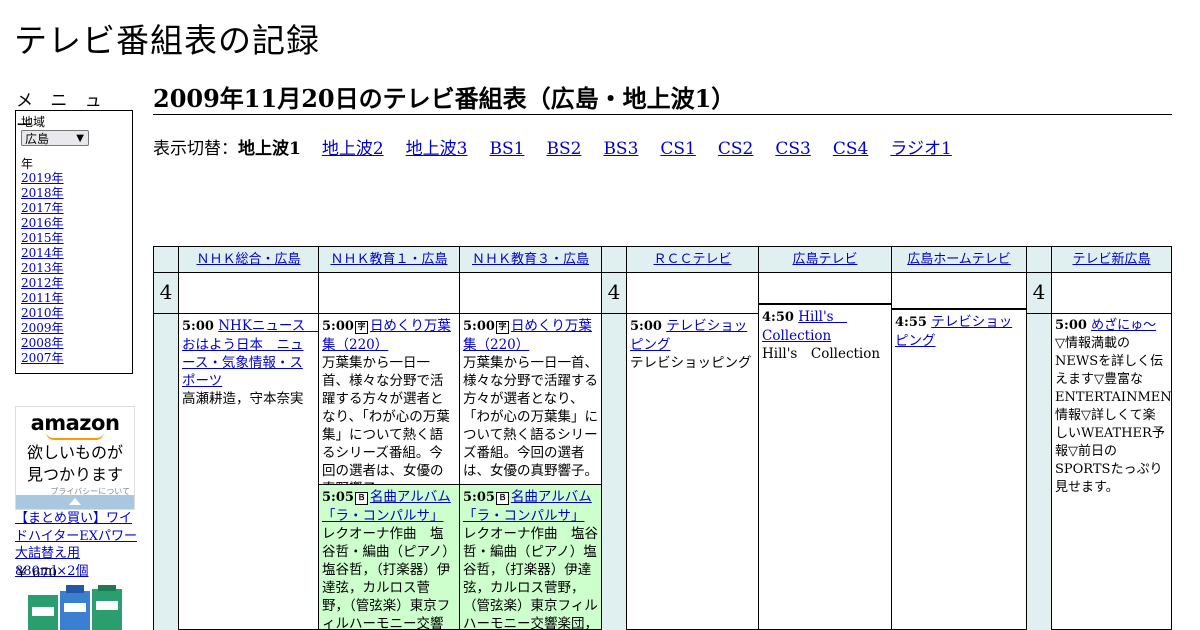 Image resolution: width=1200 pixels, height=630 pixels. I want to click on channel-link: ＮＨＫ教育１・広島, so click(388, 259).